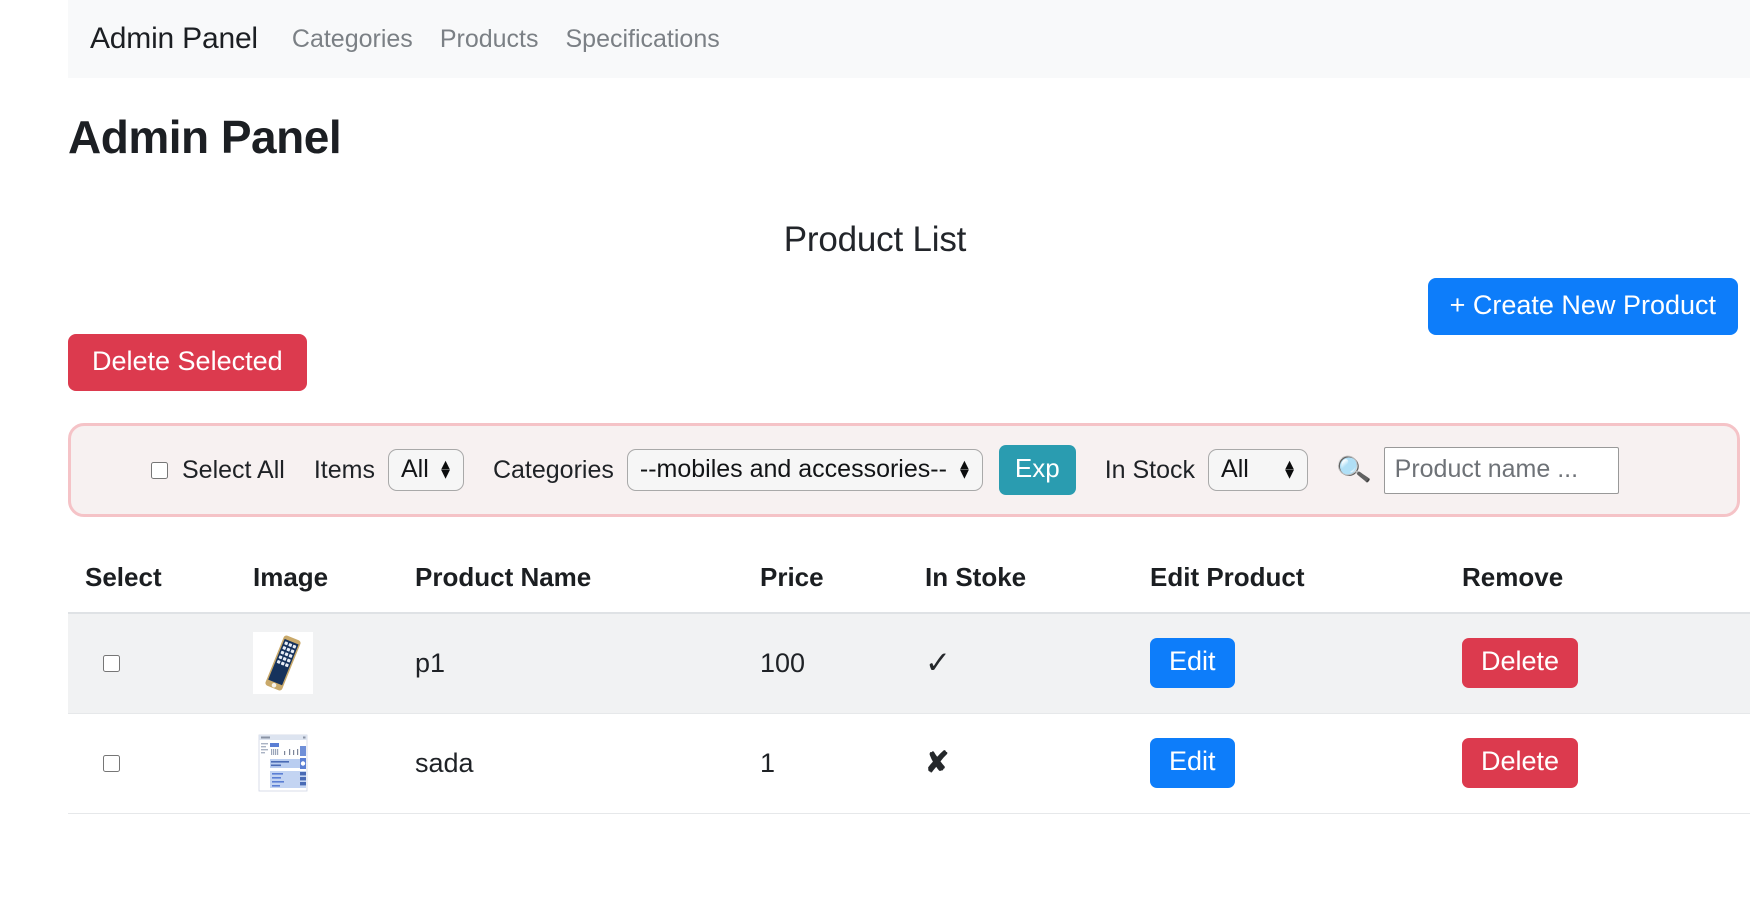 This screenshot has height=910, width=1750. I want to click on smartphone-thumbnail-icon, so click(283, 663).